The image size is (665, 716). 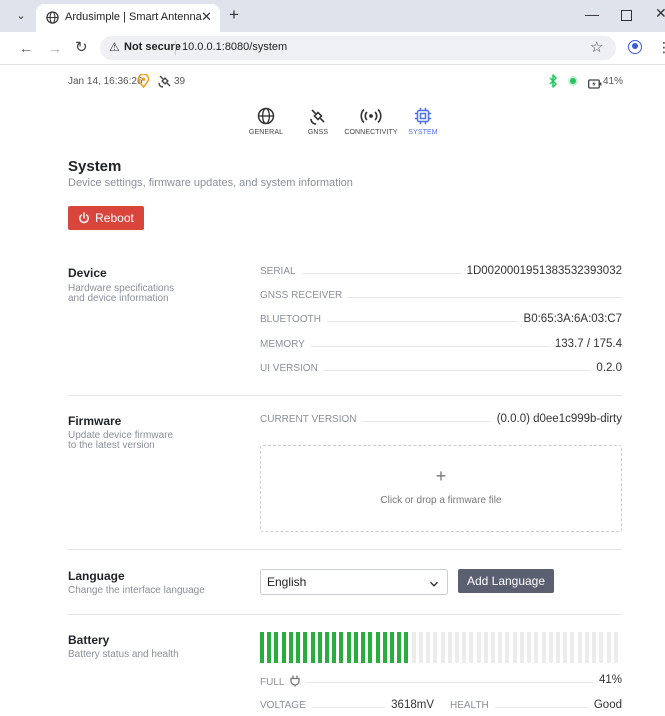 What do you see at coordinates (234, 15) in the screenshot?
I see `new-tab-icon: +` at bounding box center [234, 15].